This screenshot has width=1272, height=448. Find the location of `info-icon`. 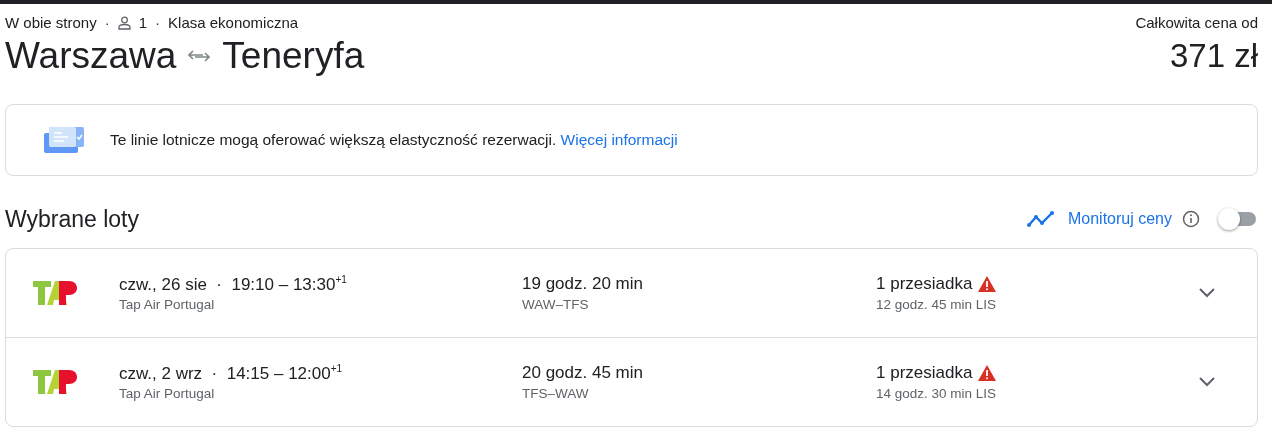

info-icon is located at coordinates (1191, 219).